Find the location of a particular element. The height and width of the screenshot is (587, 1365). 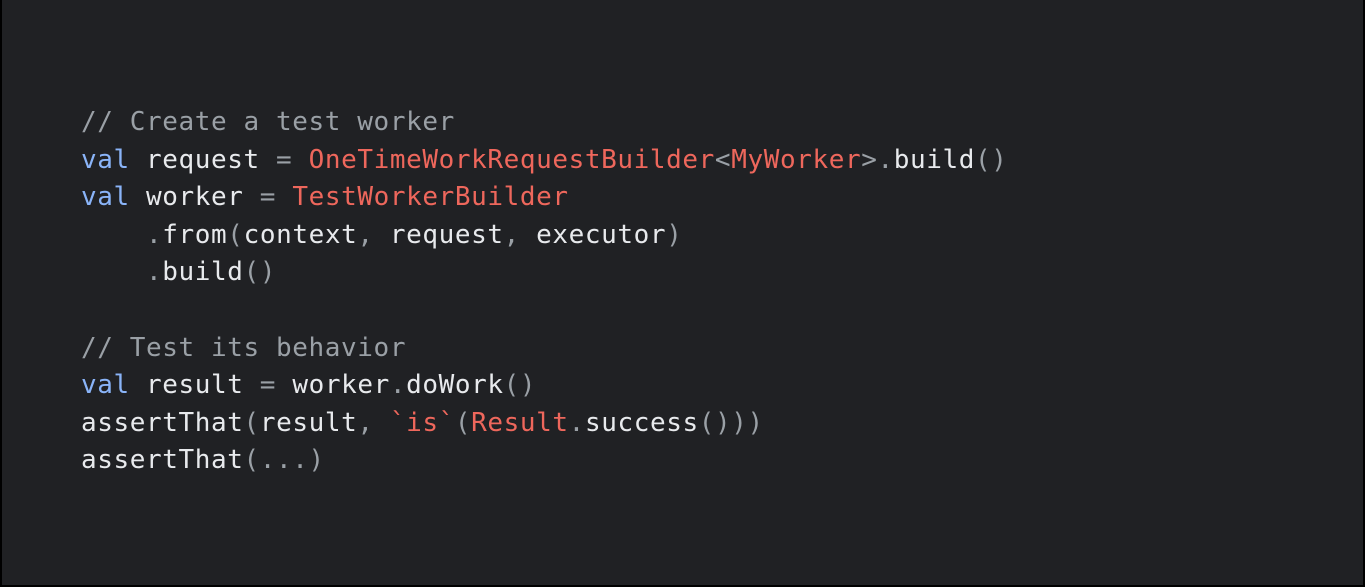

code-line: .from(context, request, executor) is located at coordinates (544, 236).